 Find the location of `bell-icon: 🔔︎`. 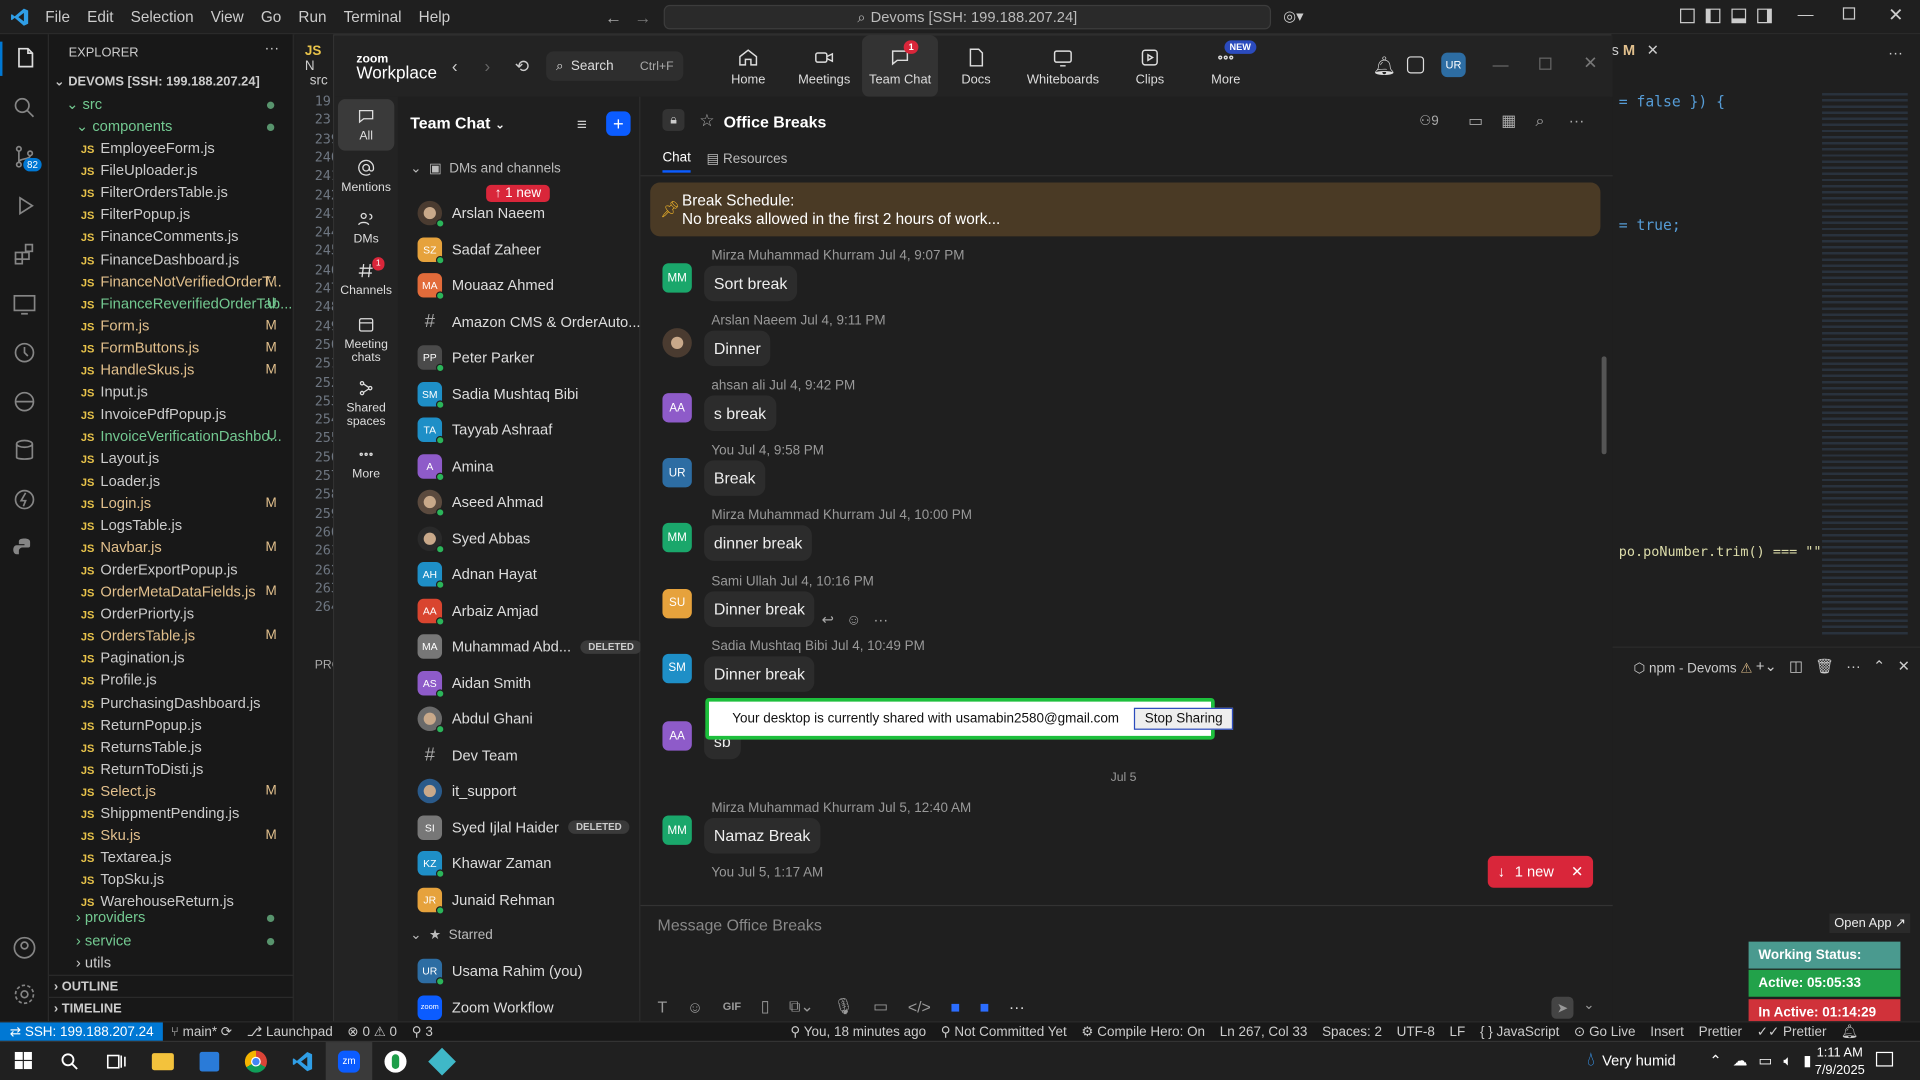

bell-icon: 🔔︎ is located at coordinates (1384, 66).